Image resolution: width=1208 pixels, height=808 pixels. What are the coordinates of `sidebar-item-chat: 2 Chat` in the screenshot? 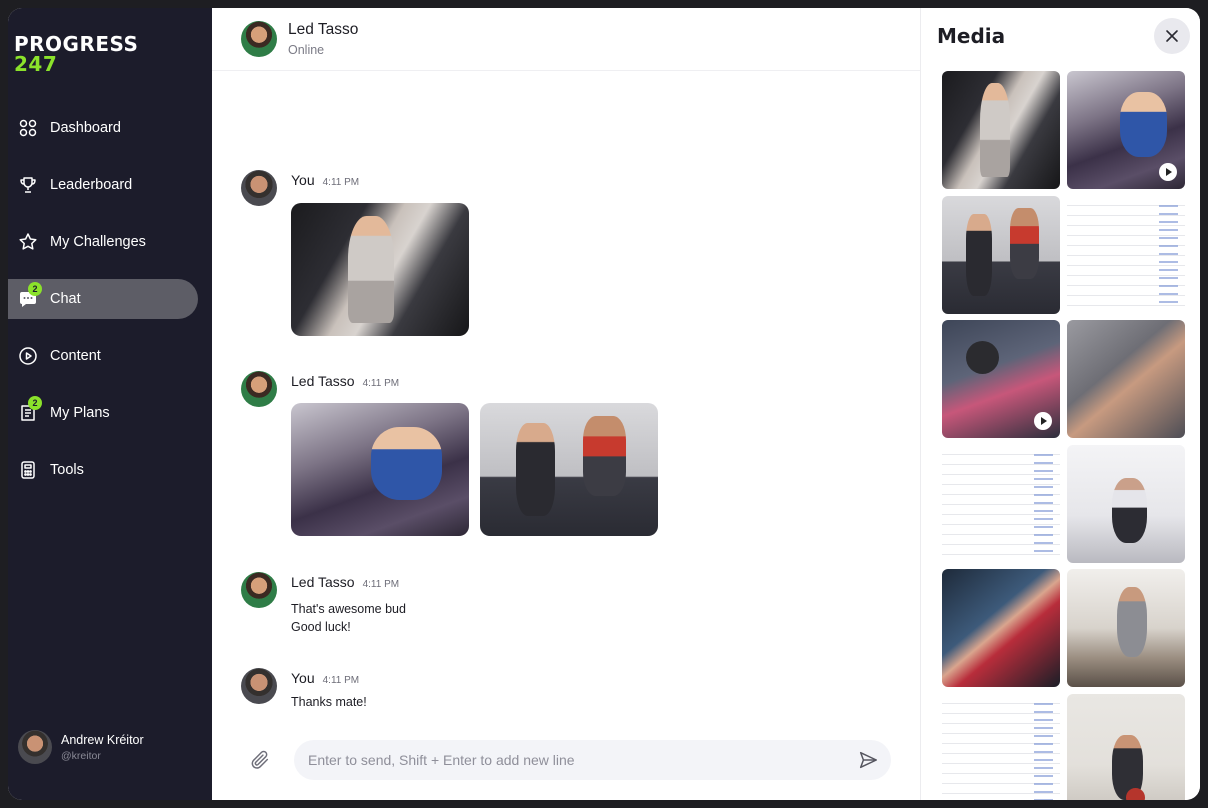 It's located at (103, 299).